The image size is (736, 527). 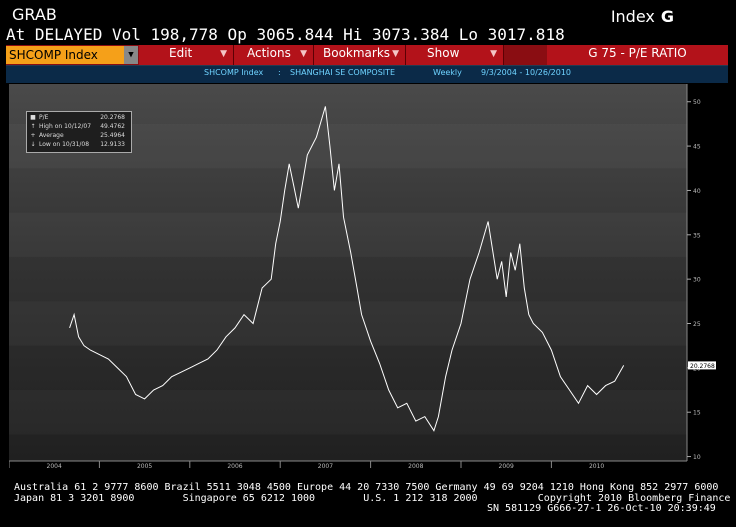 What do you see at coordinates (697, 280) in the screenshot?
I see `y-tick-label: 30` at bounding box center [697, 280].